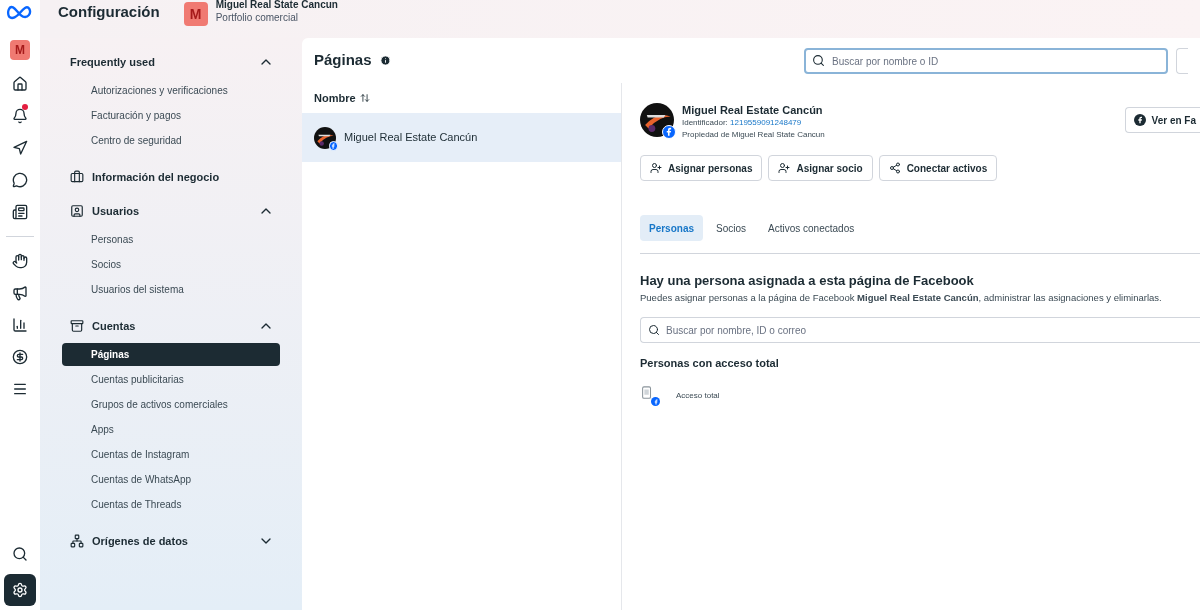 This screenshot has height=610, width=1200. What do you see at coordinates (820, 168) in the screenshot?
I see `action-button: Asignar socio` at bounding box center [820, 168].